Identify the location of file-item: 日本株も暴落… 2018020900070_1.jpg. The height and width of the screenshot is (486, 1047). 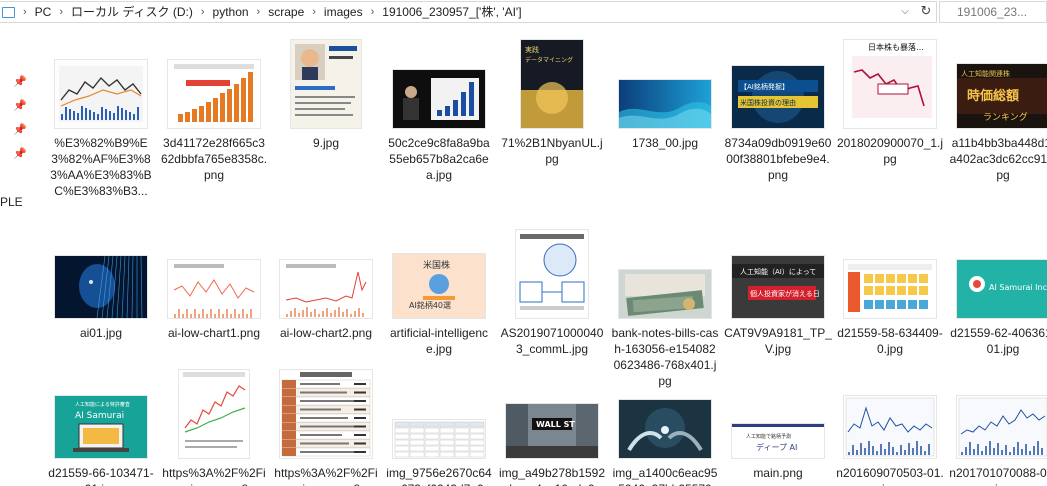
(890, 101).